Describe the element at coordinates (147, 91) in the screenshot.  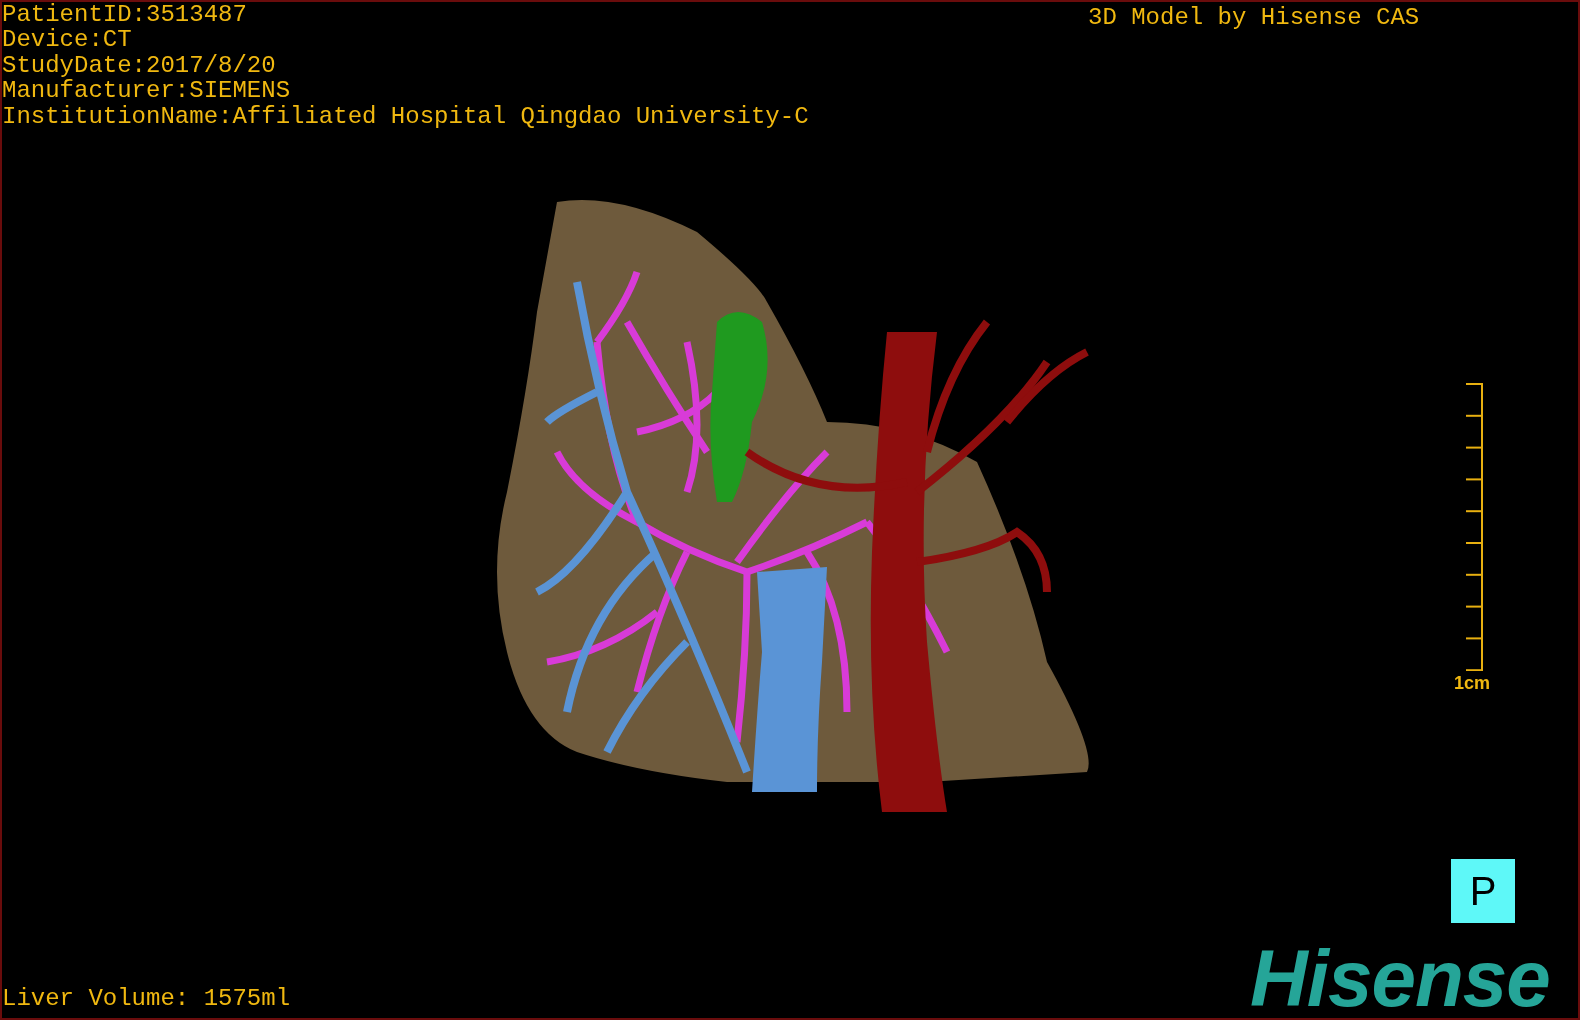
I see `study-info-text: Manufacturer:SIEMENS` at that location.